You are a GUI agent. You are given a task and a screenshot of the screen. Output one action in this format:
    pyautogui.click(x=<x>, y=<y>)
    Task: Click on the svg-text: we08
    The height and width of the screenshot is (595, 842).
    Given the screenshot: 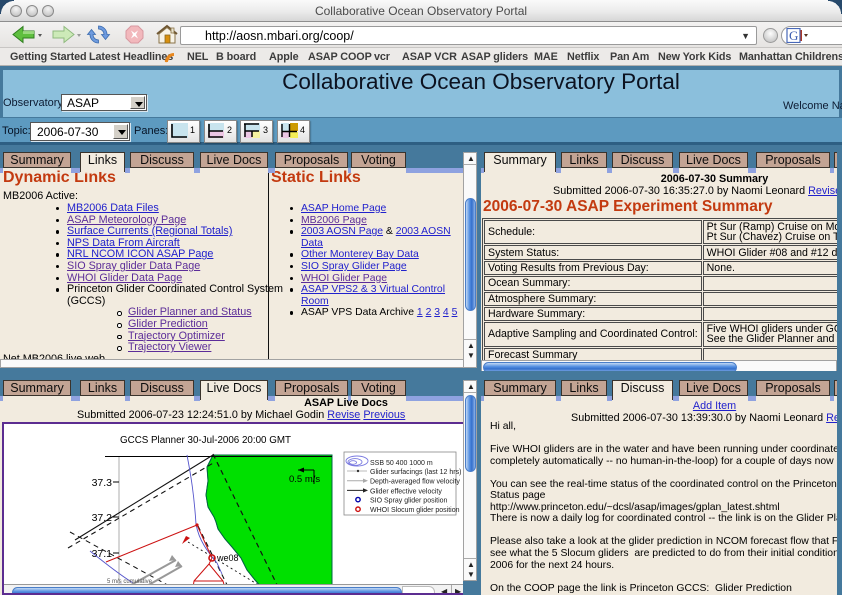 What is the action you would take?
    pyautogui.click(x=227, y=558)
    